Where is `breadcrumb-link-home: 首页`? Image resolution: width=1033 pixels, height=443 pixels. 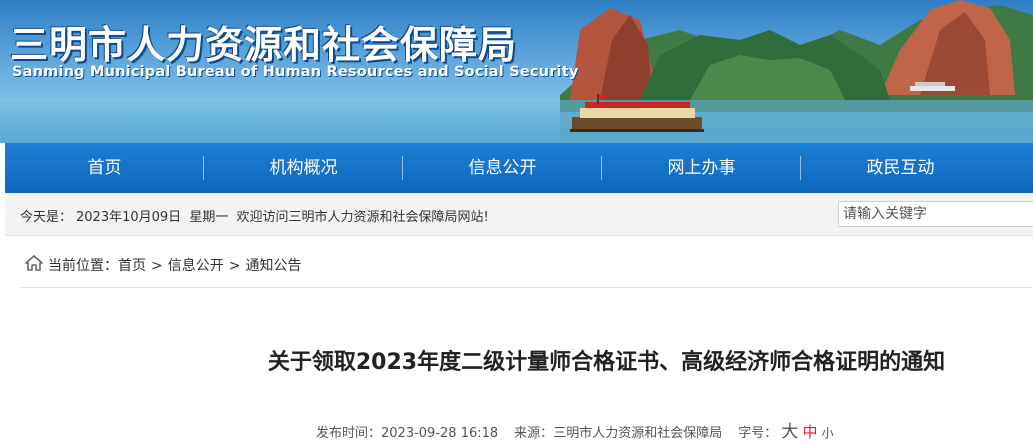 breadcrumb-link-home: 首页 is located at coordinates (132, 266).